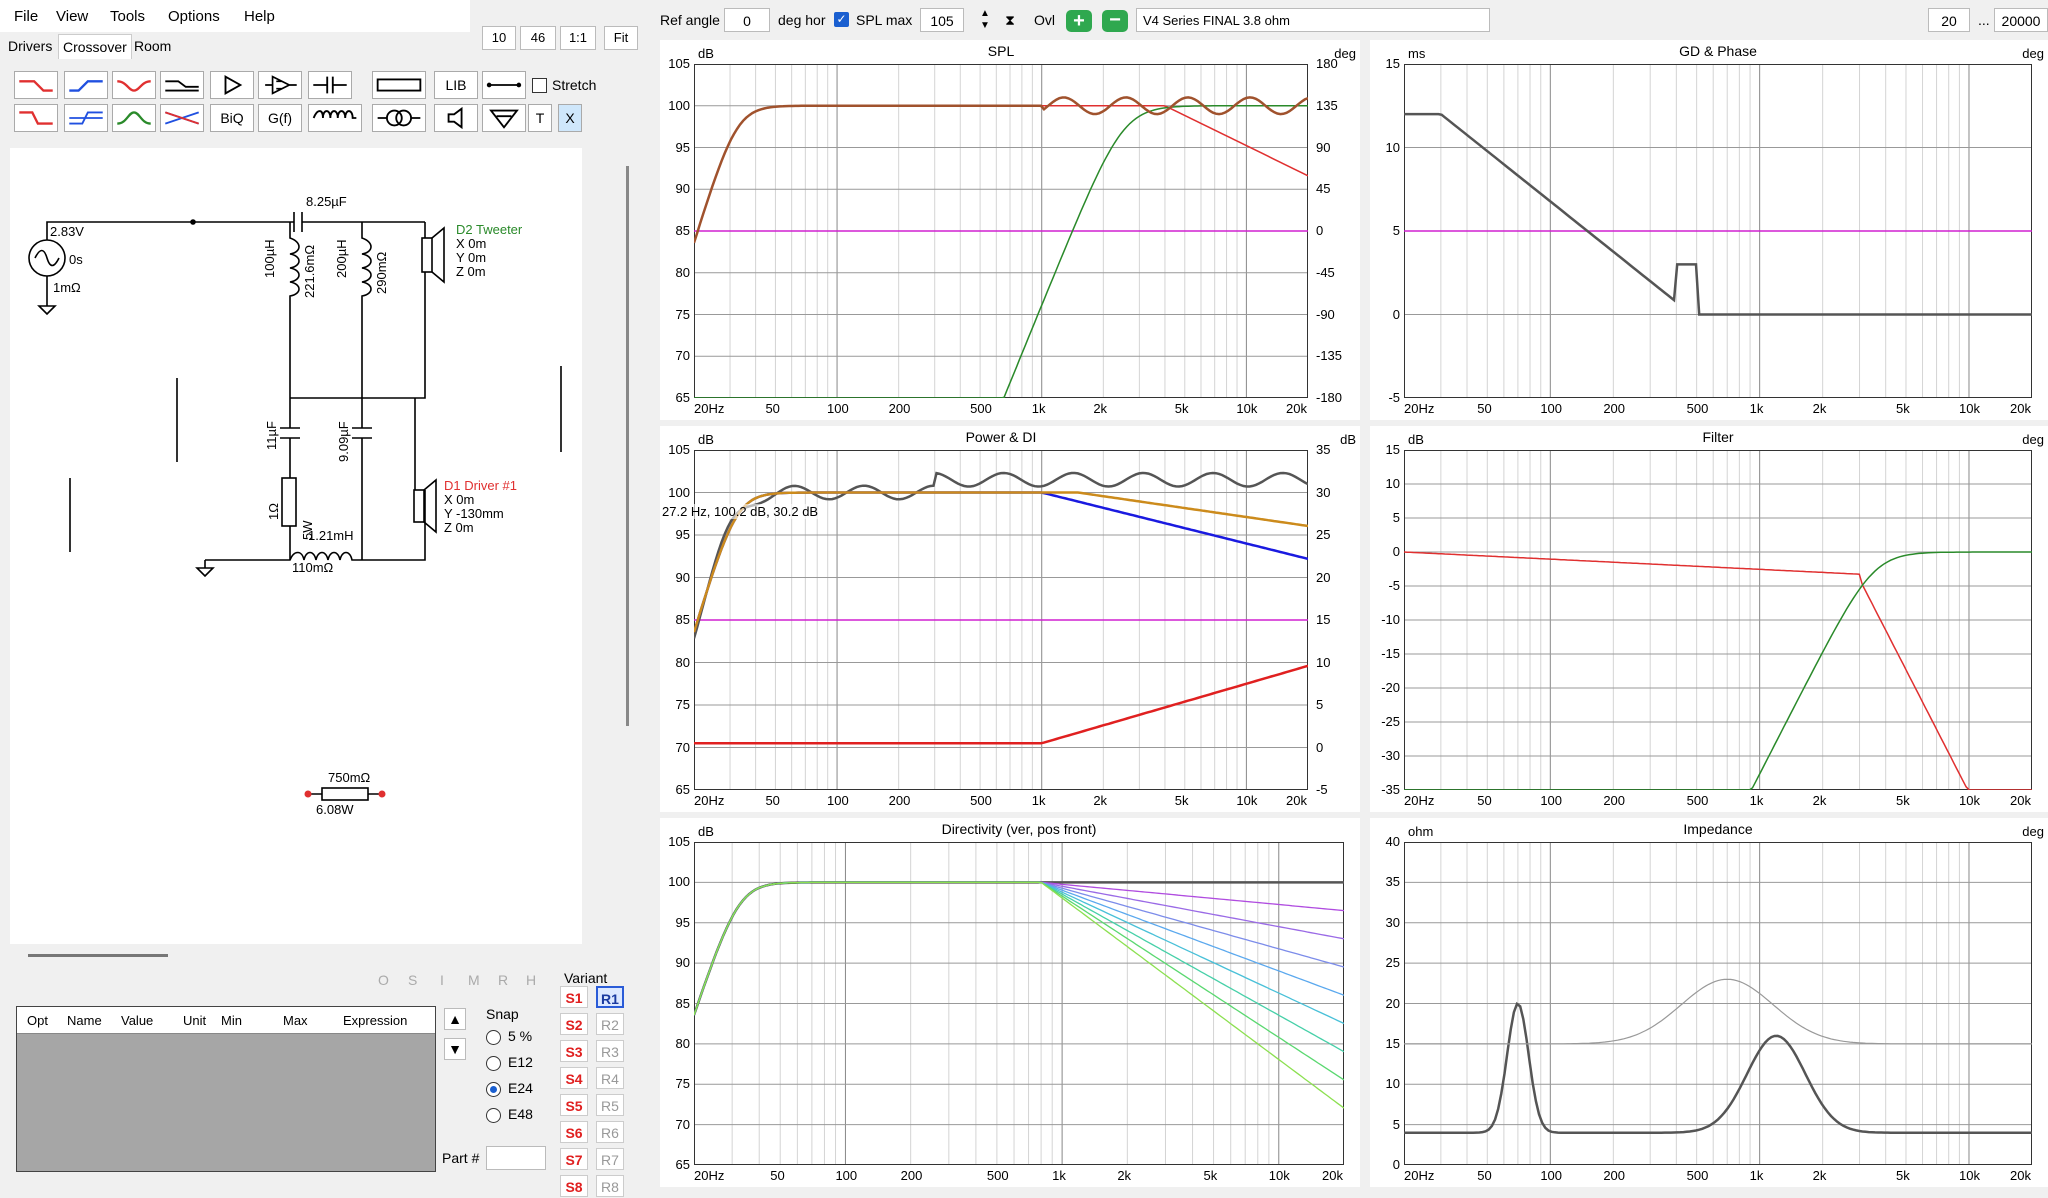 Image resolution: width=2048 pixels, height=1198 pixels. I want to click on remove-overlay-icon: −, so click(1115, 21).